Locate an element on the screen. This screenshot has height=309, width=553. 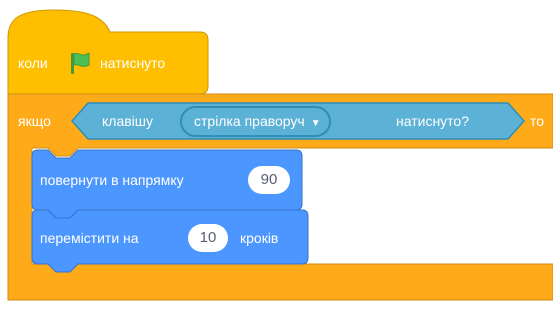
if-label: якщо is located at coordinates (34, 121).